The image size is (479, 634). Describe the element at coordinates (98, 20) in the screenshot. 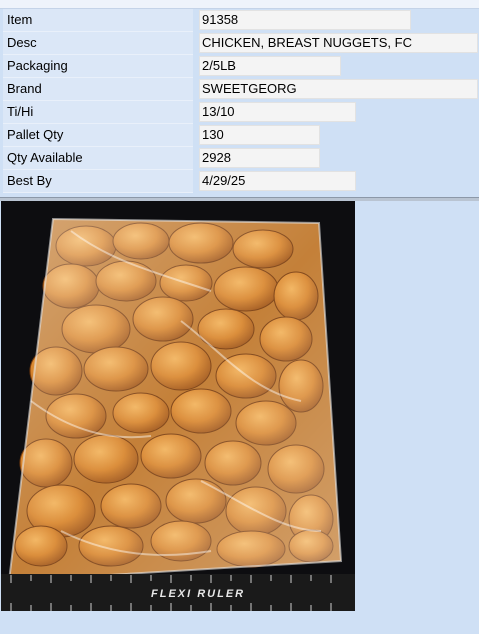

I see `label-cell: Item` at that location.